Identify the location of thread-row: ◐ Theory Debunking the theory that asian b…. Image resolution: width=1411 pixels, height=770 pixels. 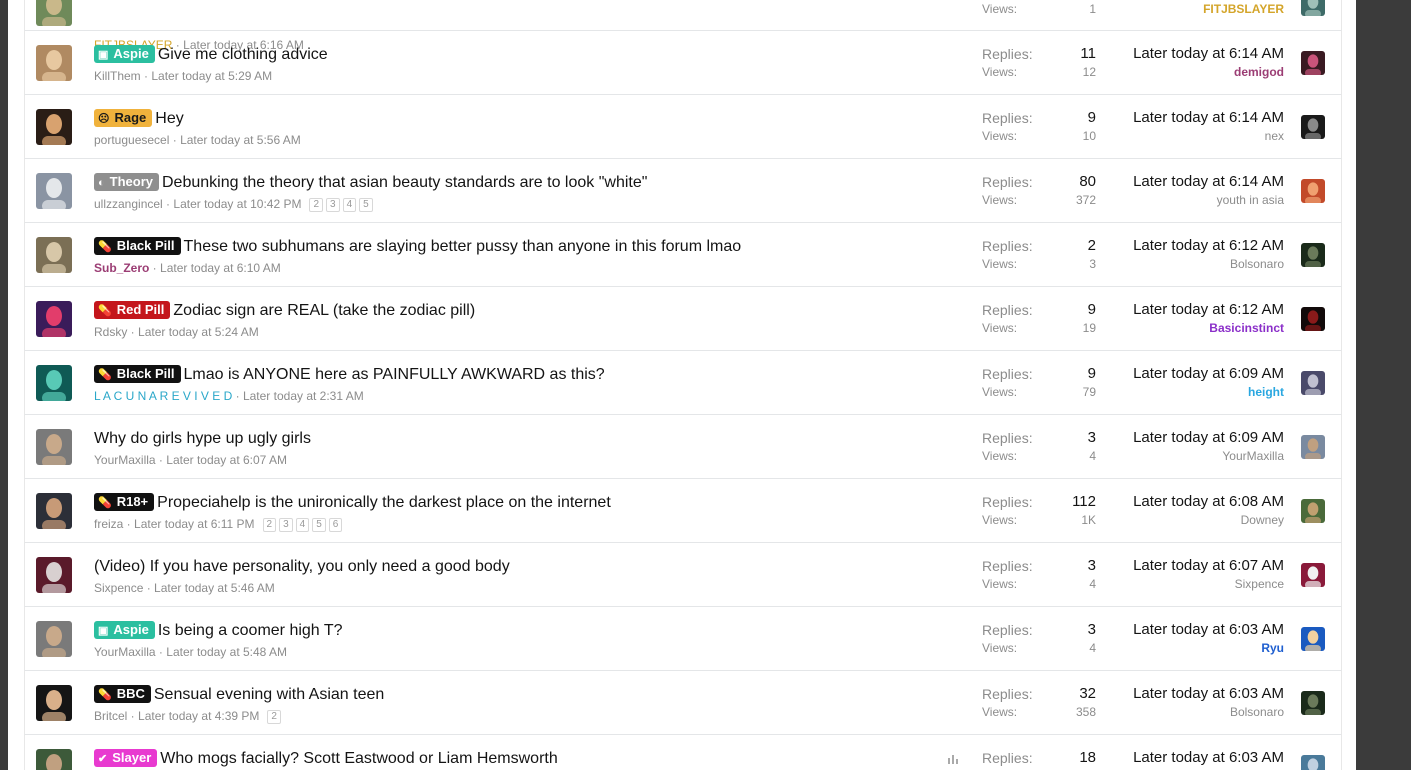
(683, 191).